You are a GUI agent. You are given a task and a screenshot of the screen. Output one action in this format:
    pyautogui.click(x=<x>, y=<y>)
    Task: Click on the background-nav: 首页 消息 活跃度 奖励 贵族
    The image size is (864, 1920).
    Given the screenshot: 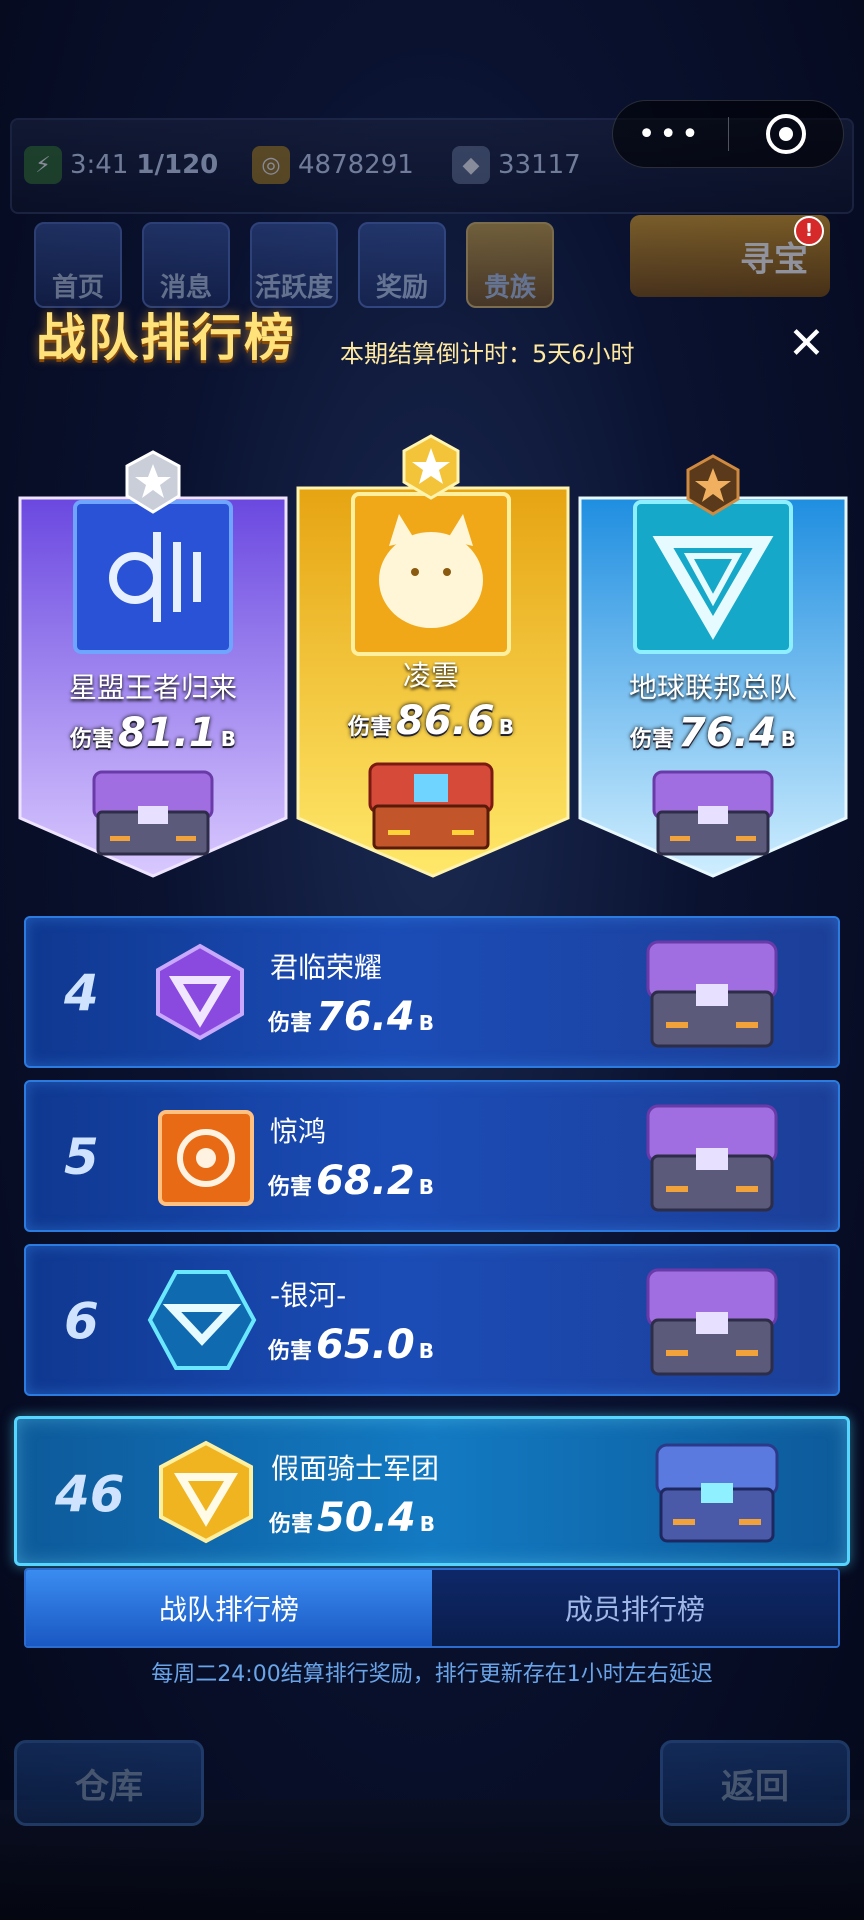 What is the action you would take?
    pyautogui.click(x=294, y=265)
    